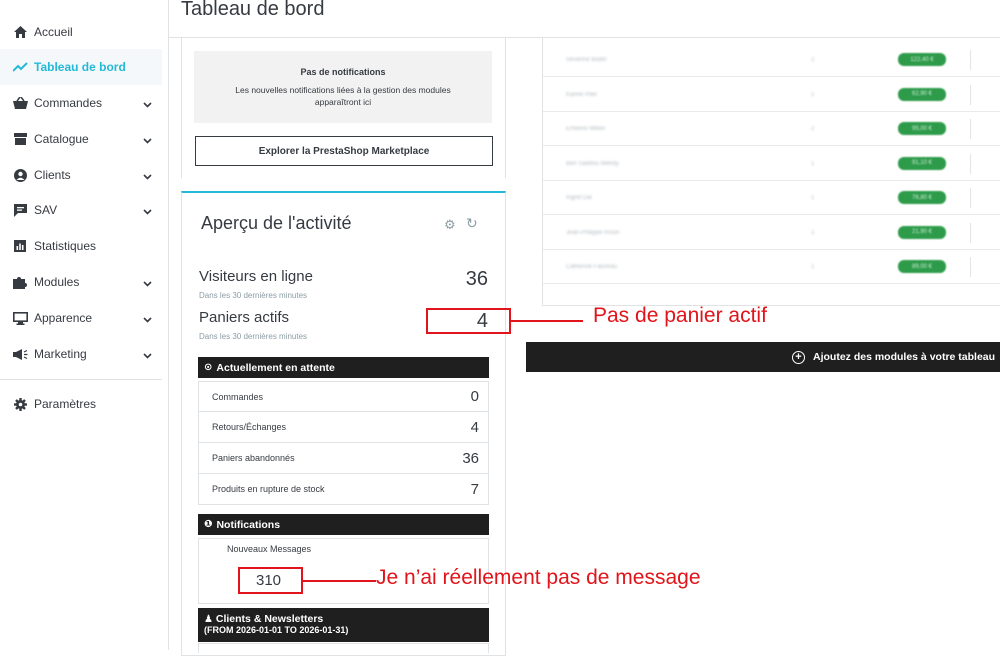 The image size is (1000, 656). I want to click on clients-newsletters-title: Clients & Newsletters, so click(269, 619).